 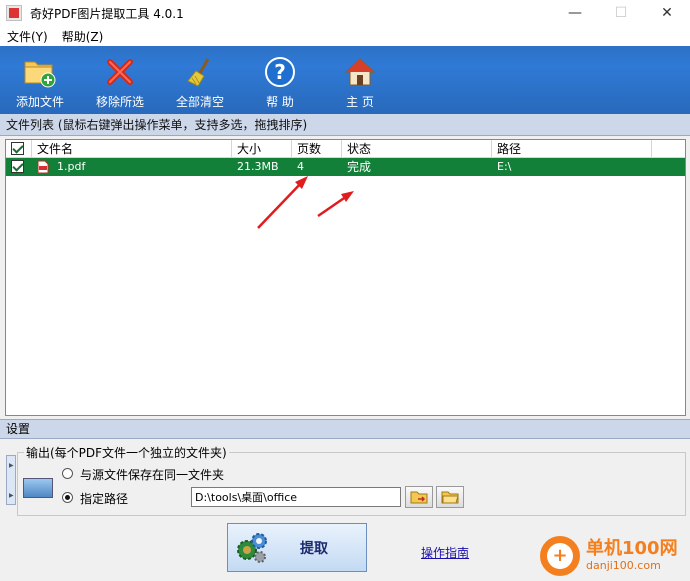 I want to click on help-label: 帮 助, so click(x=280, y=102).